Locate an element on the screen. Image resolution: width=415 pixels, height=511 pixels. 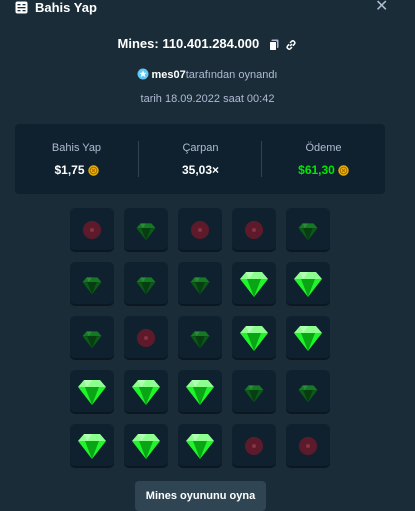
payout-label: Ödeme is located at coordinates (323, 148).